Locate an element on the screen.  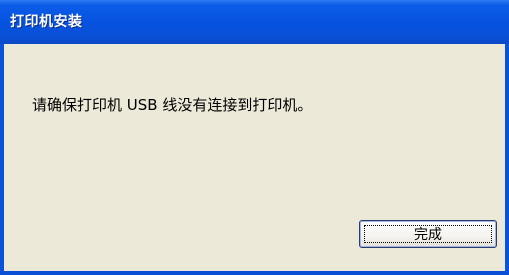
finish-button-label: 完成 is located at coordinates (428, 234).